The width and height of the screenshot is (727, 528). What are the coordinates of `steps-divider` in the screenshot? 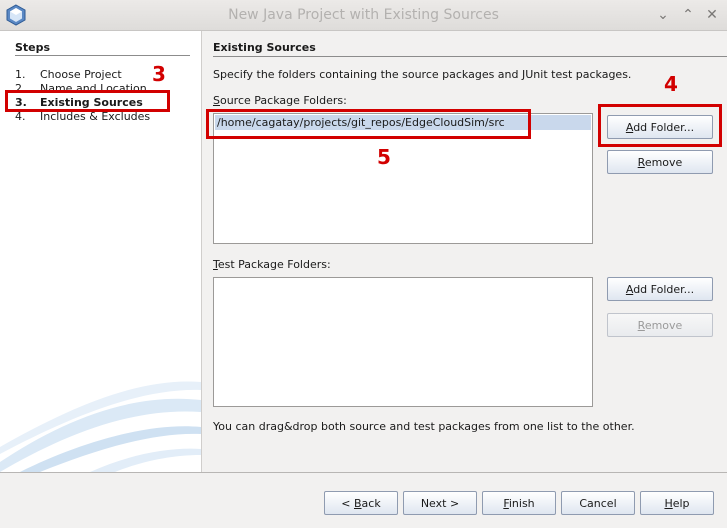 It's located at (102, 55).